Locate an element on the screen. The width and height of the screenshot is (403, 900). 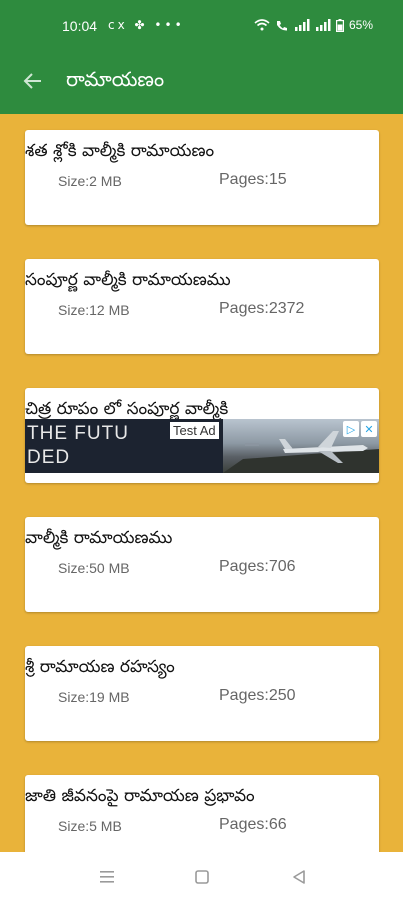
book-size: Size:12 MB is located at coordinates (94, 310).